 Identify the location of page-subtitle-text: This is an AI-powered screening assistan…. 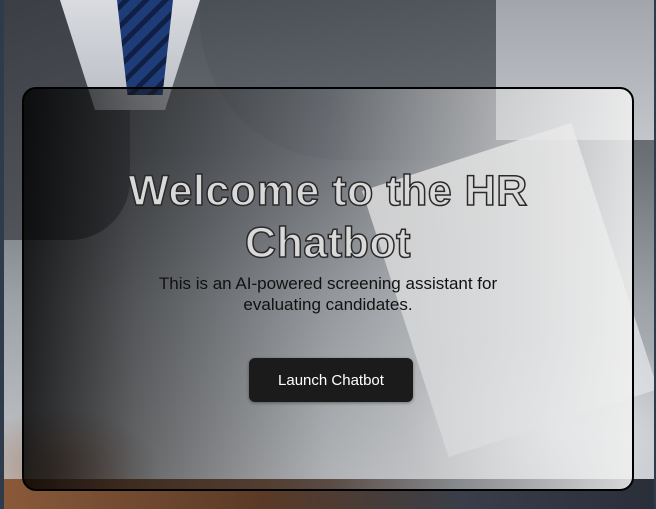
(328, 294).